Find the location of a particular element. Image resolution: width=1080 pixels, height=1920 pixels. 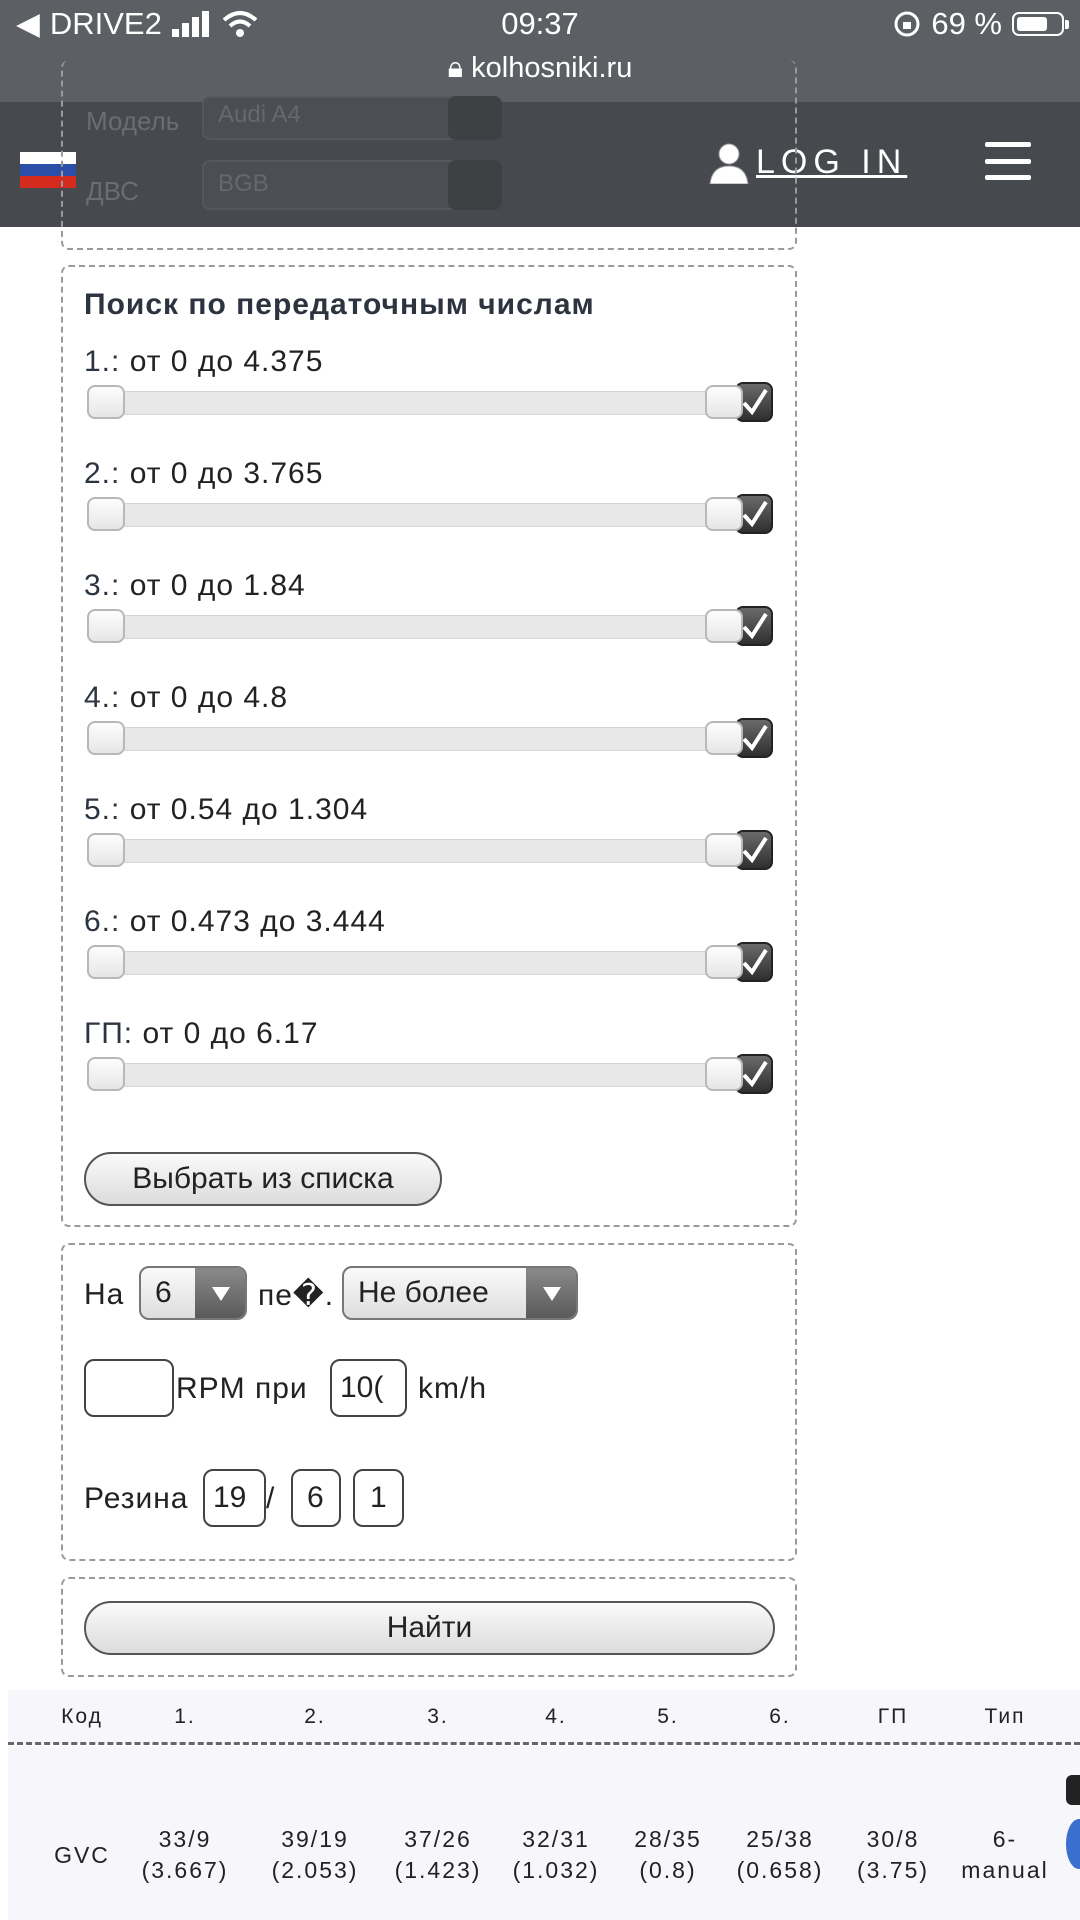

table-cell-g4: 32/31 (1.032) is located at coordinates (556, 1855).